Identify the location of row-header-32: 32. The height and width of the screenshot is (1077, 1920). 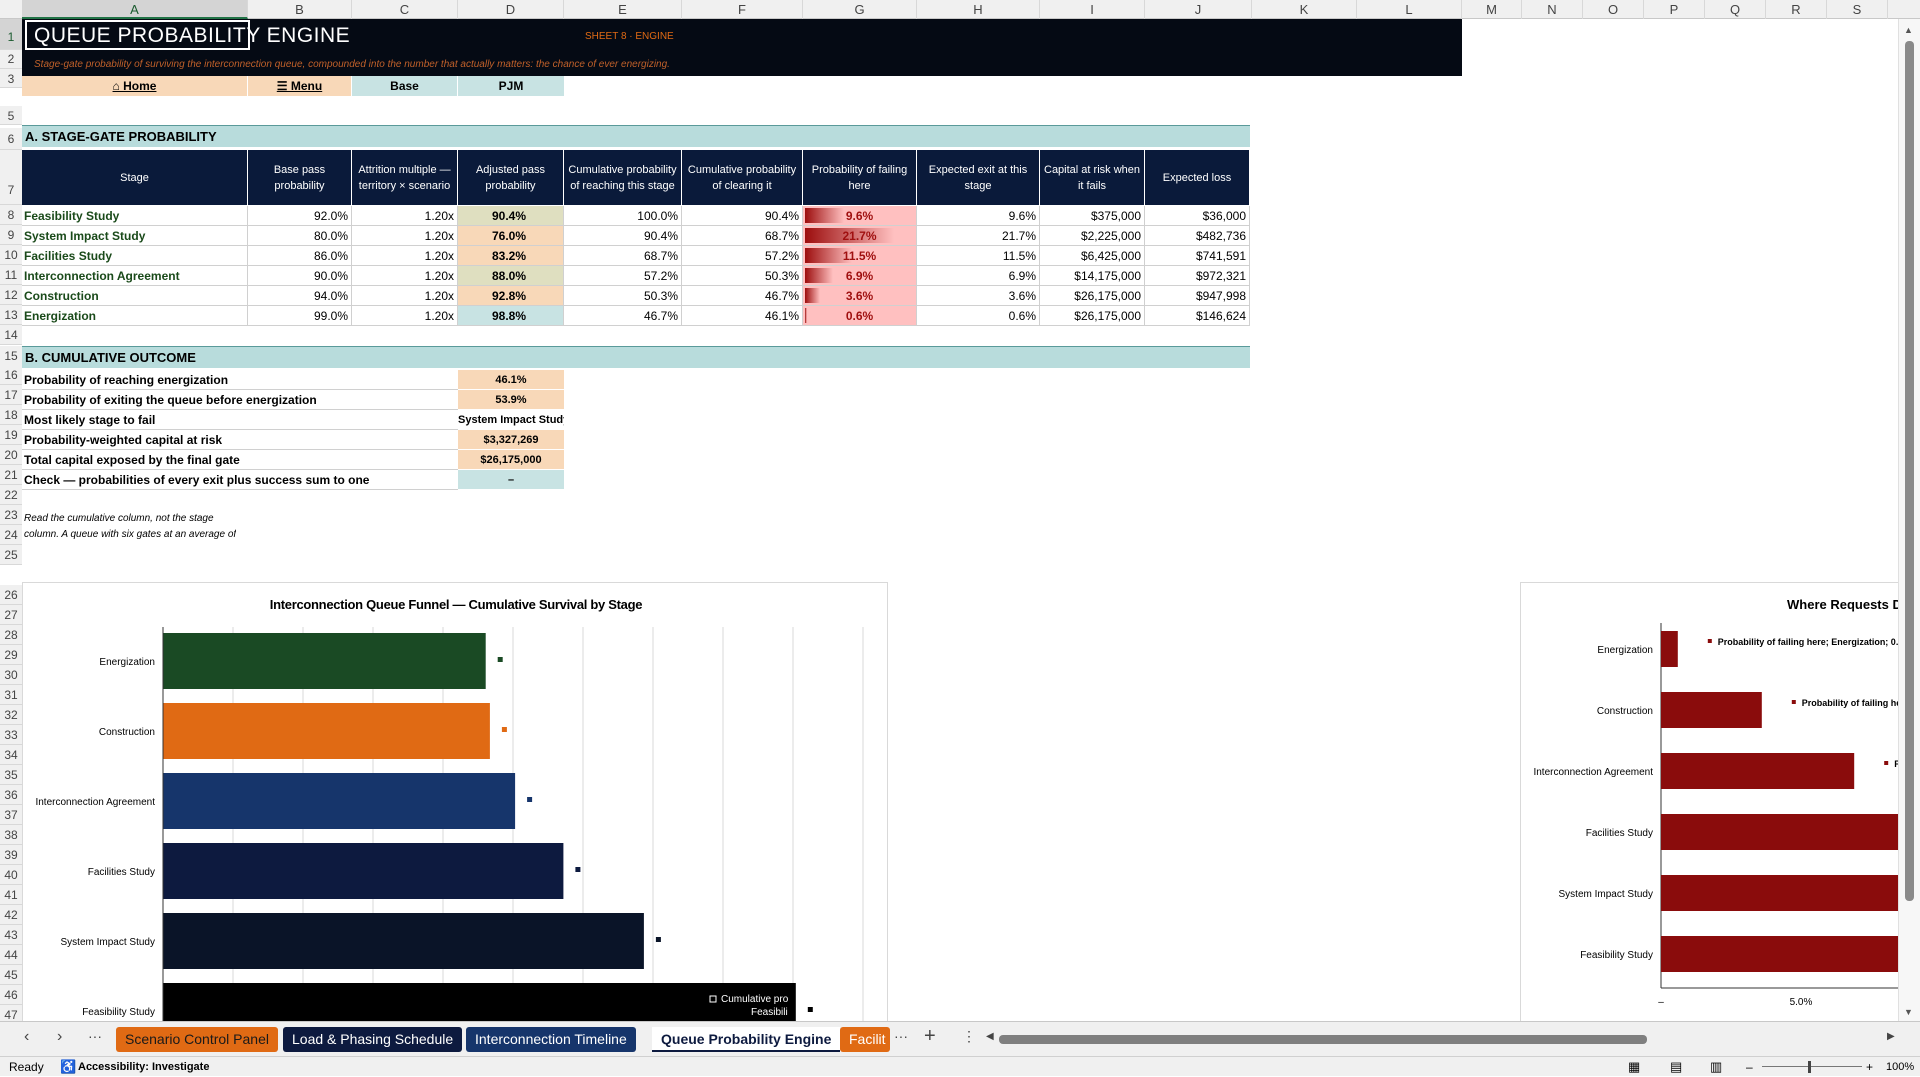
(11, 715).